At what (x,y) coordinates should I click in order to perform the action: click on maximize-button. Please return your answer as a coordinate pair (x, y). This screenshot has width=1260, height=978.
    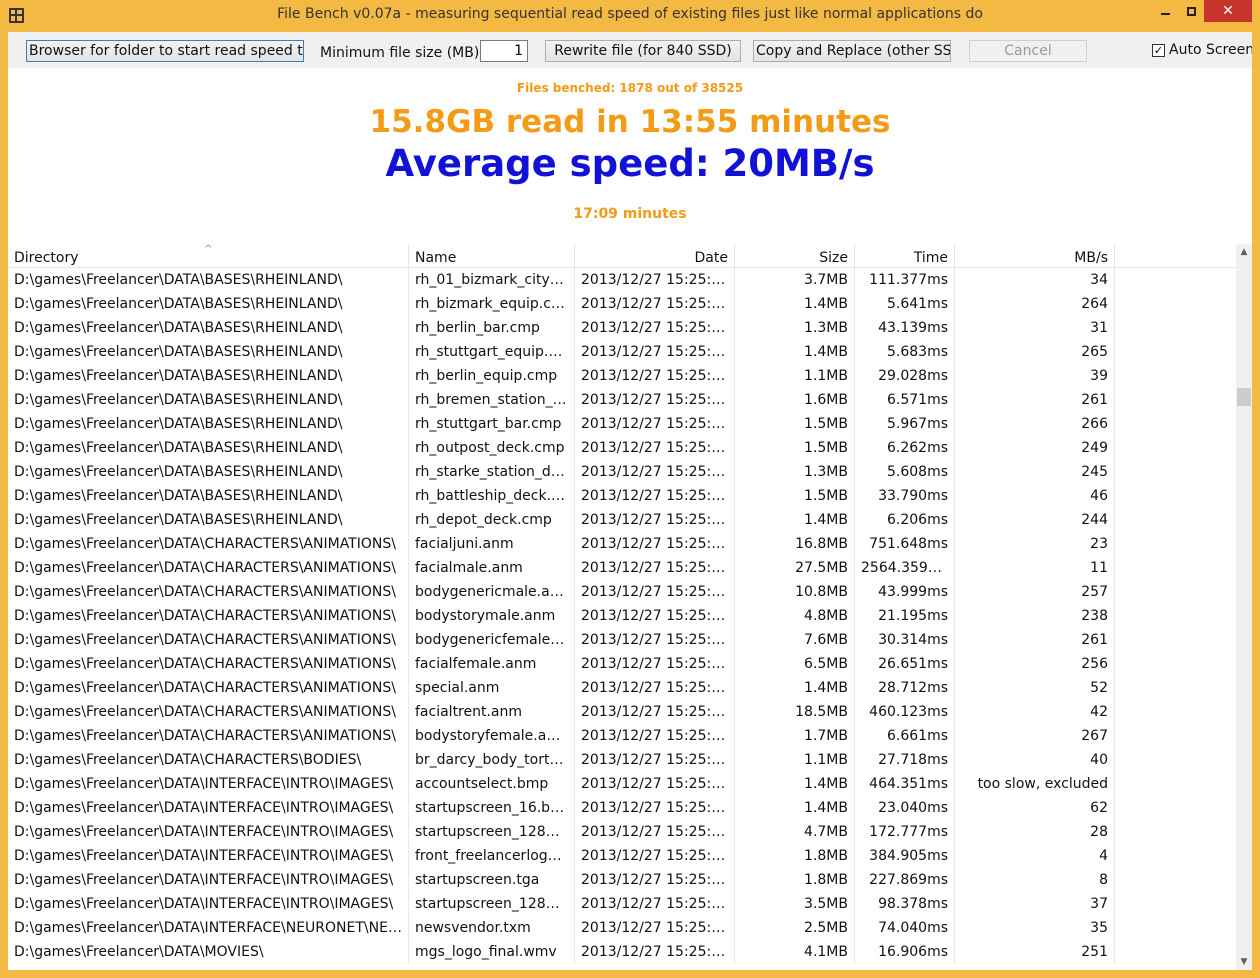
    Looking at the image, I should click on (1191, 11).